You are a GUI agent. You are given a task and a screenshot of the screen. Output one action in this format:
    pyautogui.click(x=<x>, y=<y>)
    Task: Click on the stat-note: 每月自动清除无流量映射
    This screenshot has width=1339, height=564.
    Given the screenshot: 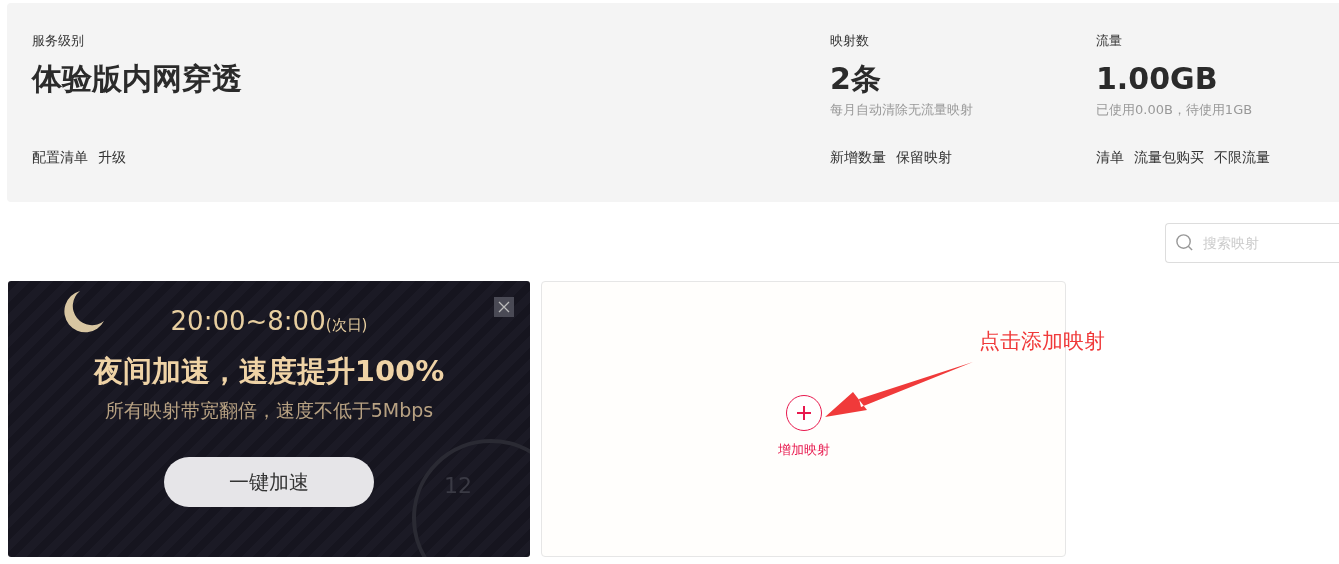 What is the action you would take?
    pyautogui.click(x=901, y=110)
    